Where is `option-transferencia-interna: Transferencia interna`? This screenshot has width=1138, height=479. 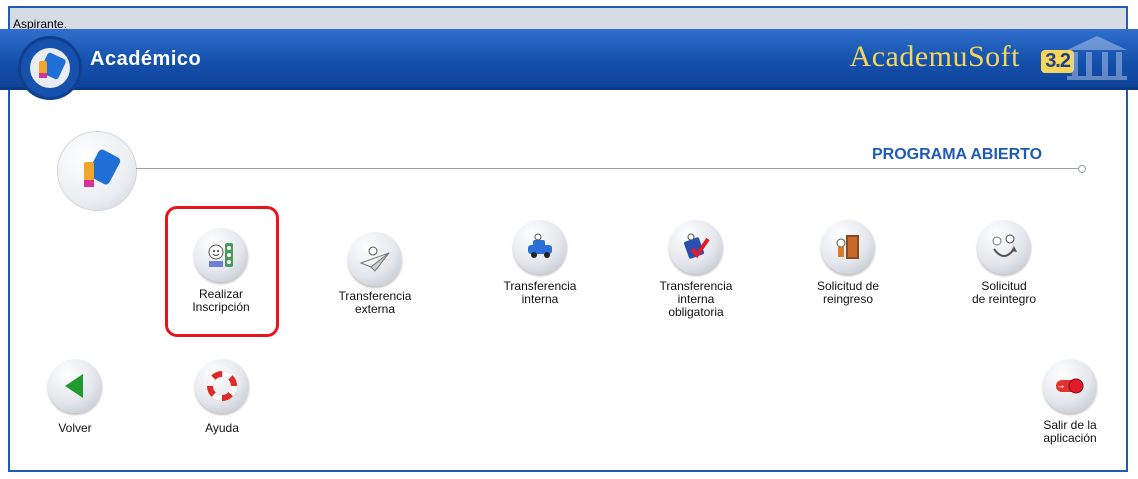
option-transferencia-interna: Transferencia interna is located at coordinates (540, 265).